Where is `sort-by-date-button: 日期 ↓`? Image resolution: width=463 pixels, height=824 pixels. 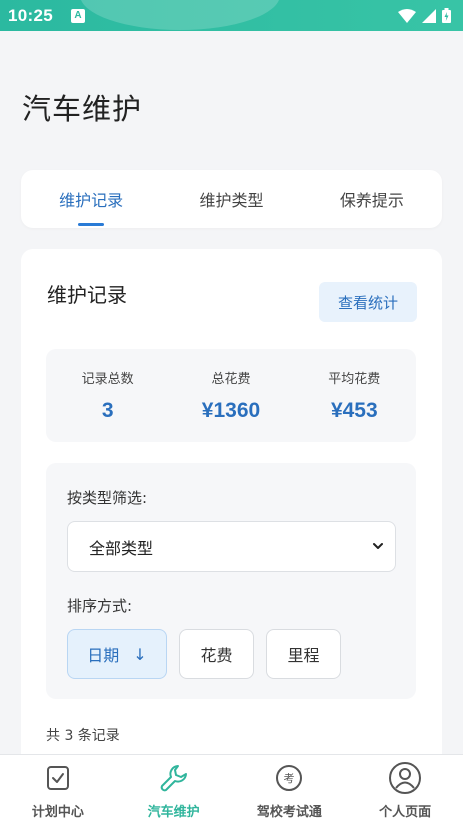
sort-by-date-button: 日期 ↓ is located at coordinates (117, 654).